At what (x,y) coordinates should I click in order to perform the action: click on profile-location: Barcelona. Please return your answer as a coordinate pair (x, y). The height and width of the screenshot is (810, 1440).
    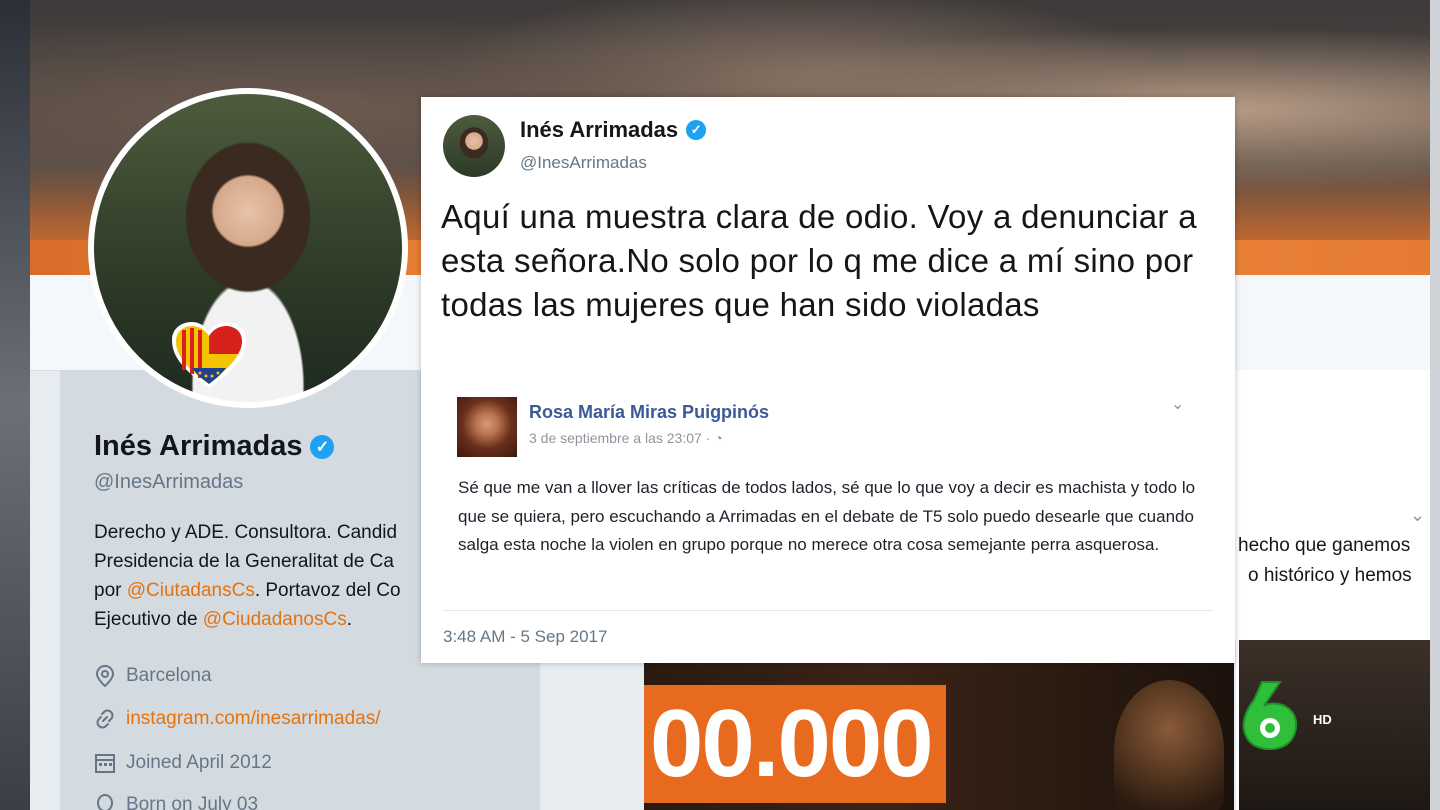
    Looking at the image, I should click on (153, 676).